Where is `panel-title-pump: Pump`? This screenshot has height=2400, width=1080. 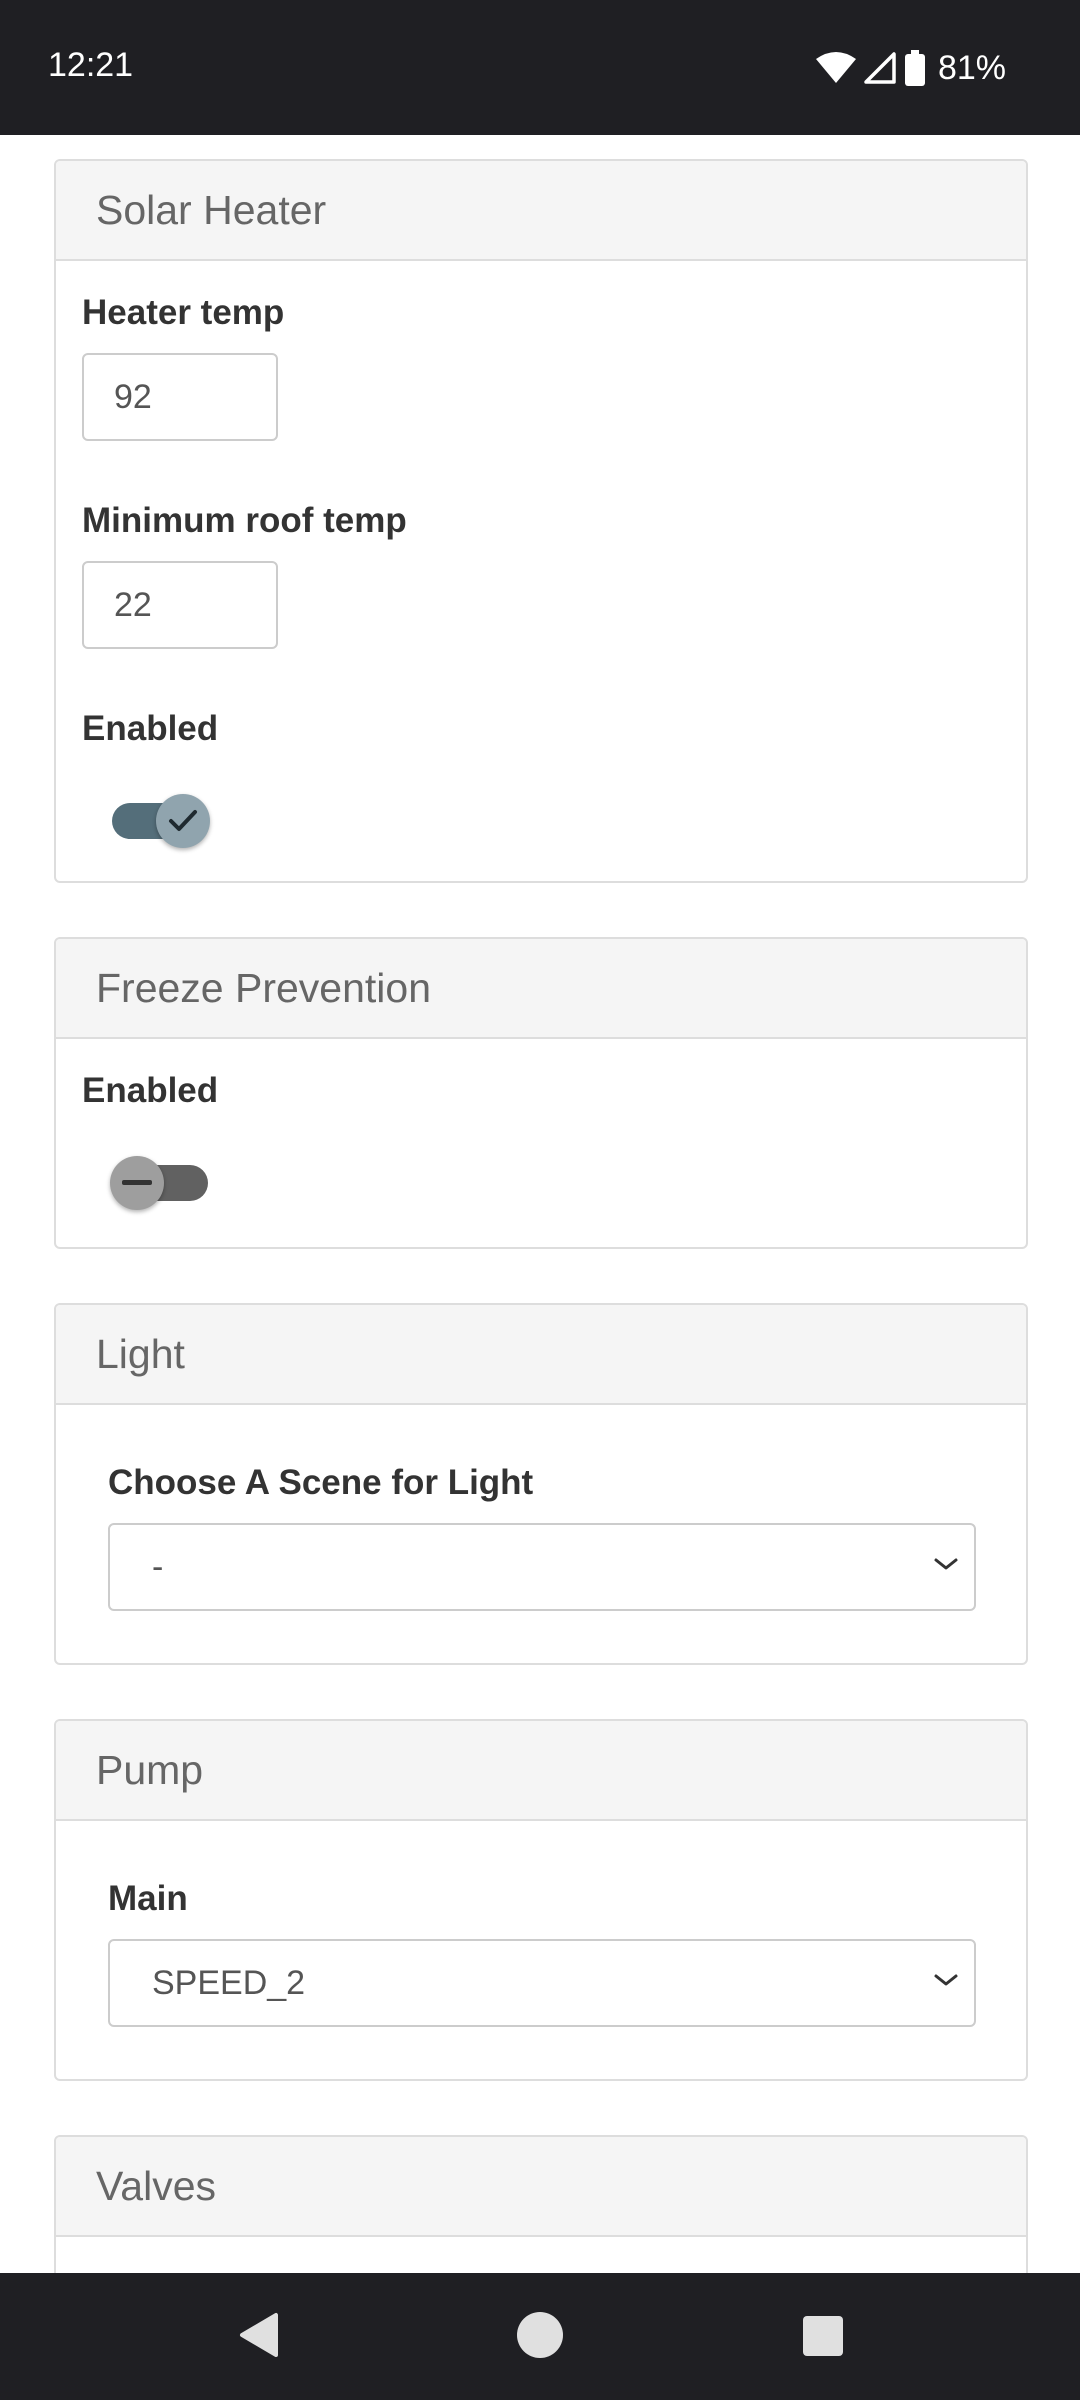 panel-title-pump: Pump is located at coordinates (541, 1771).